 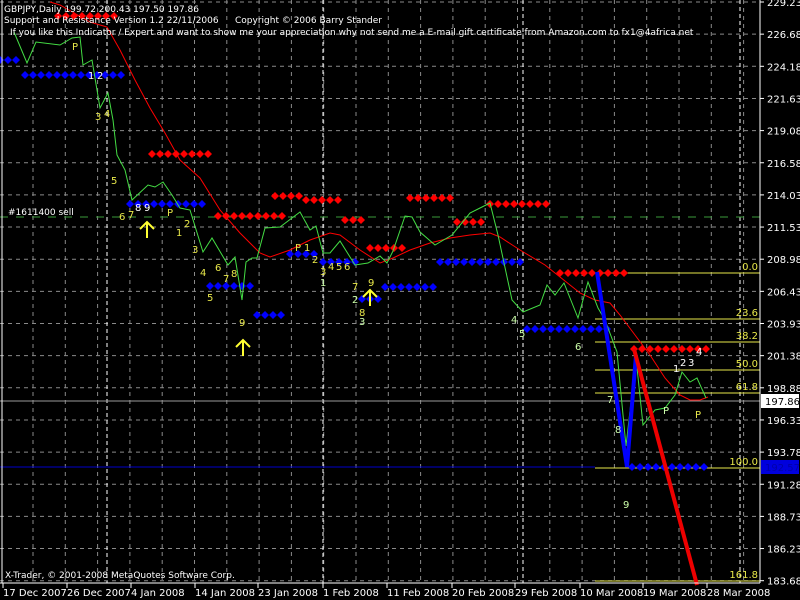 I want to click on time-axis-label: 14 Jan 2008, so click(x=225, y=593).